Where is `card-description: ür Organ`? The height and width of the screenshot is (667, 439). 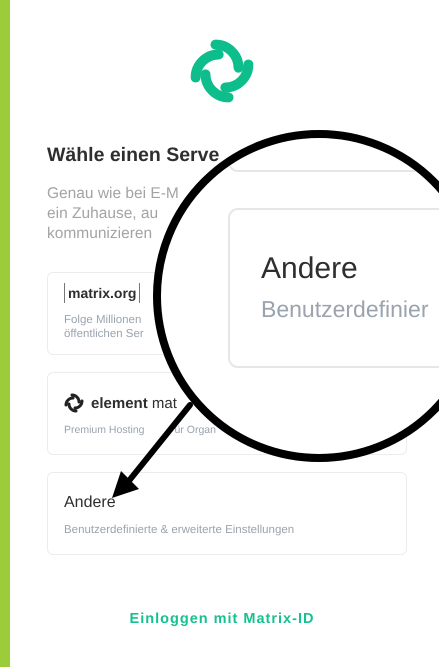
card-description: ür Organ is located at coordinates (195, 430).